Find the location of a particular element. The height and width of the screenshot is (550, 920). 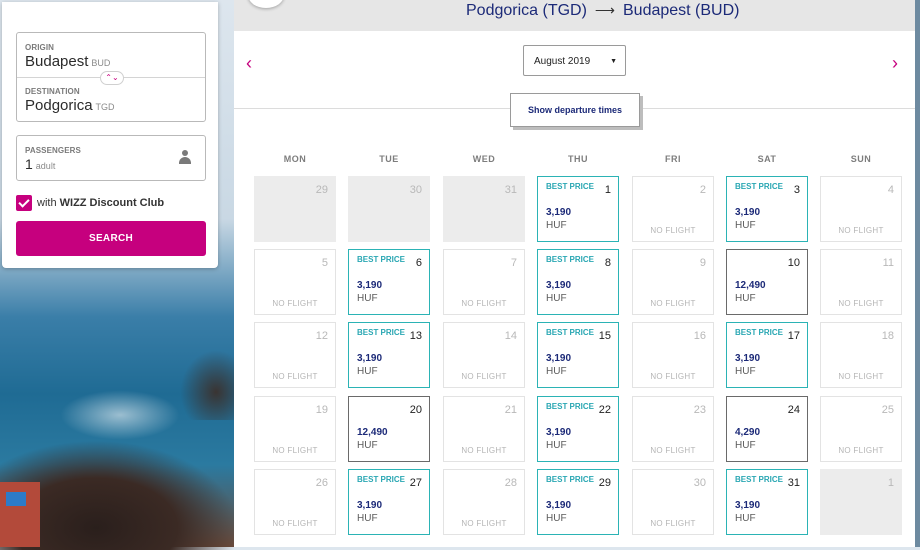

day-number: 26 is located at coordinates (321, 483).